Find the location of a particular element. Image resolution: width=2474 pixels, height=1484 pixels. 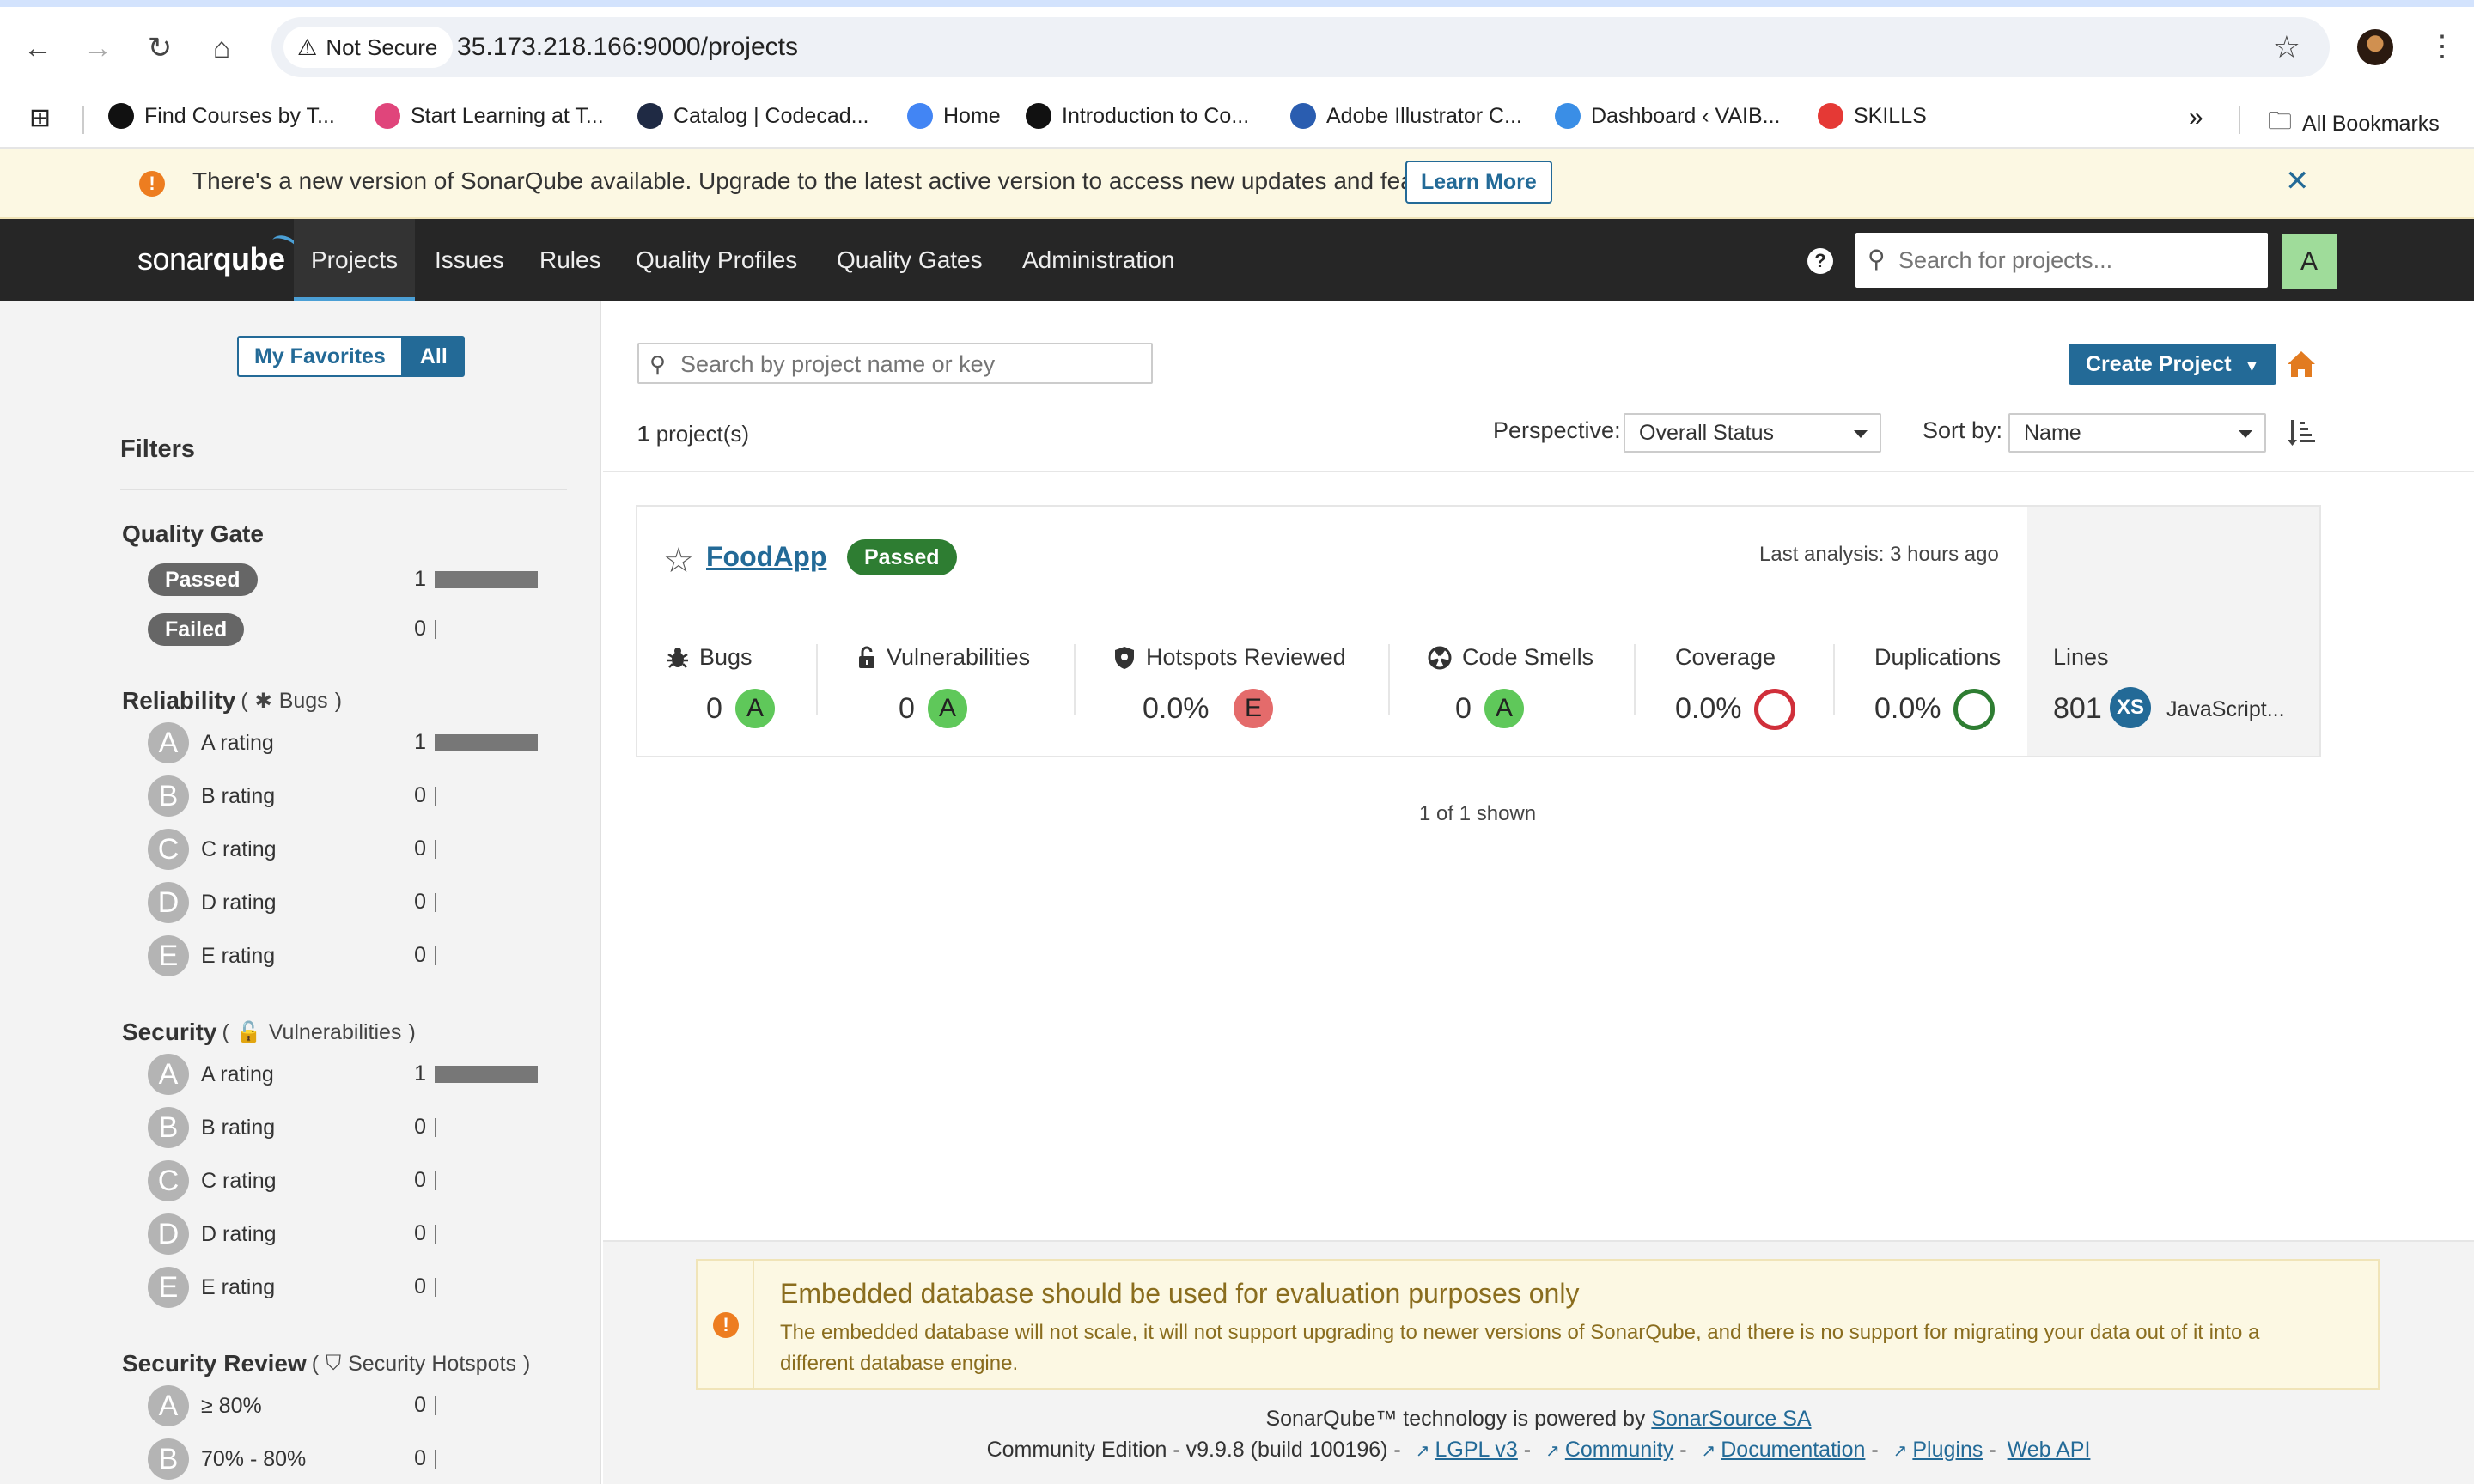

create-project-button: Create Project ▼ is located at coordinates (2173, 364).